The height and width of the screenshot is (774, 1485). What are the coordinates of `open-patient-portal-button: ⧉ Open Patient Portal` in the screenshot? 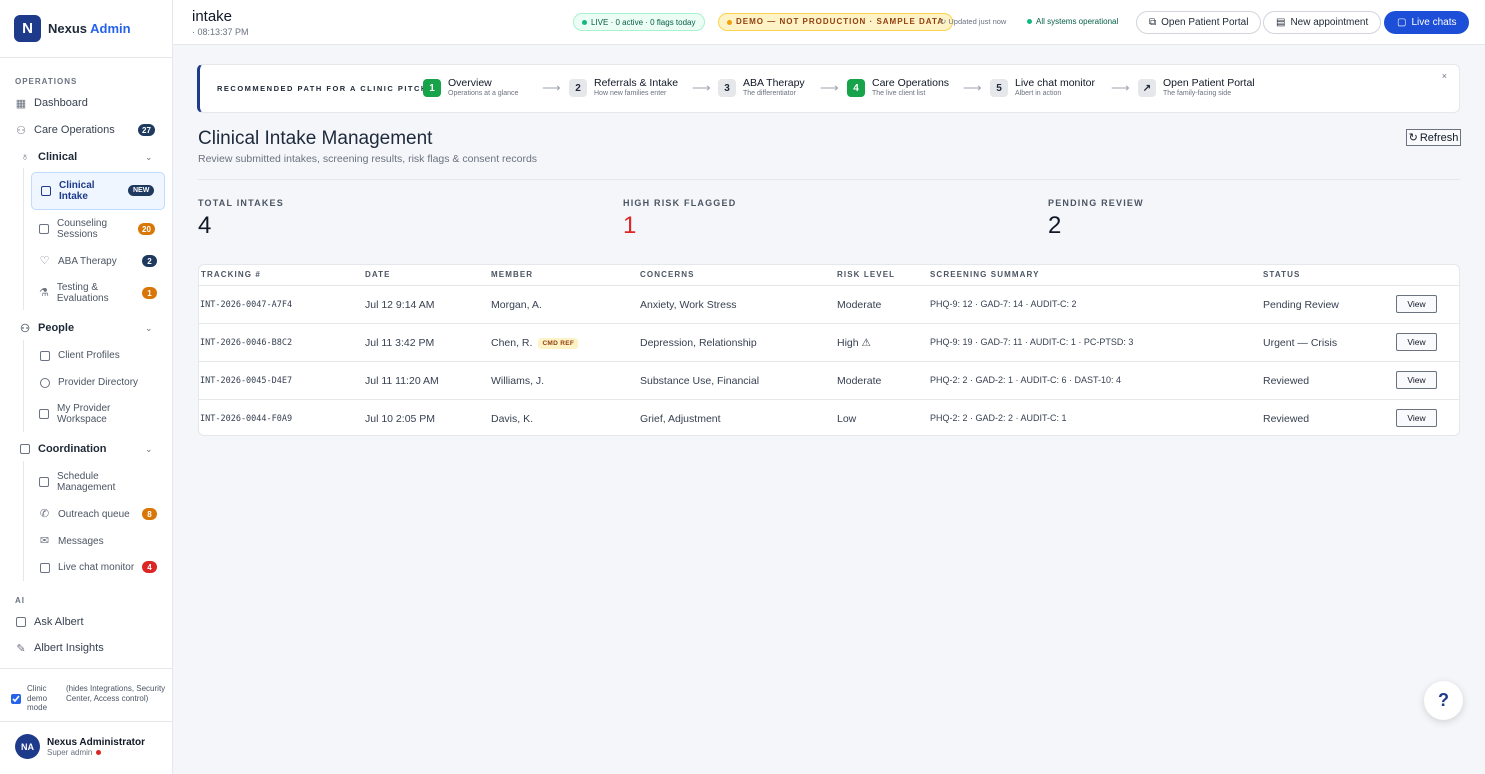 It's located at (1199, 22).